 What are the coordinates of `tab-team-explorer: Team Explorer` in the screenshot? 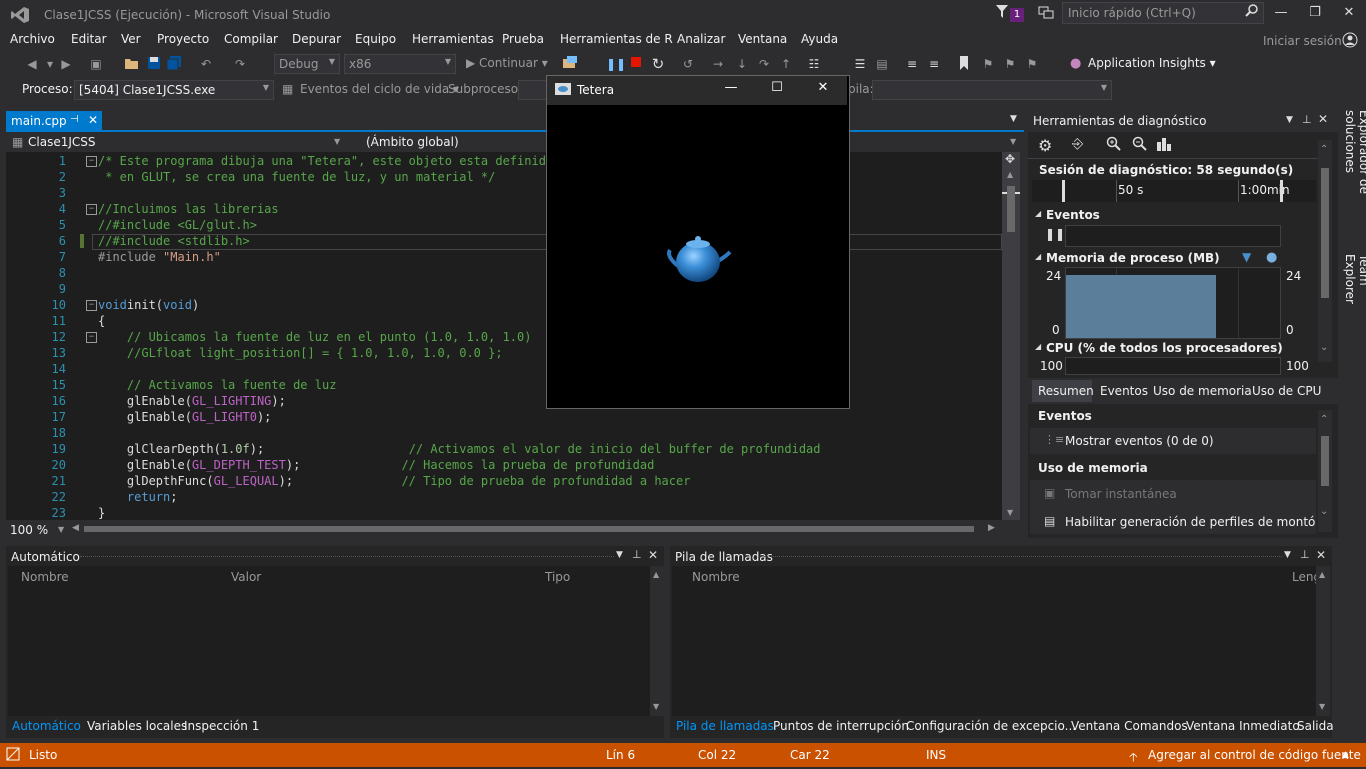 It's located at (1353, 294).